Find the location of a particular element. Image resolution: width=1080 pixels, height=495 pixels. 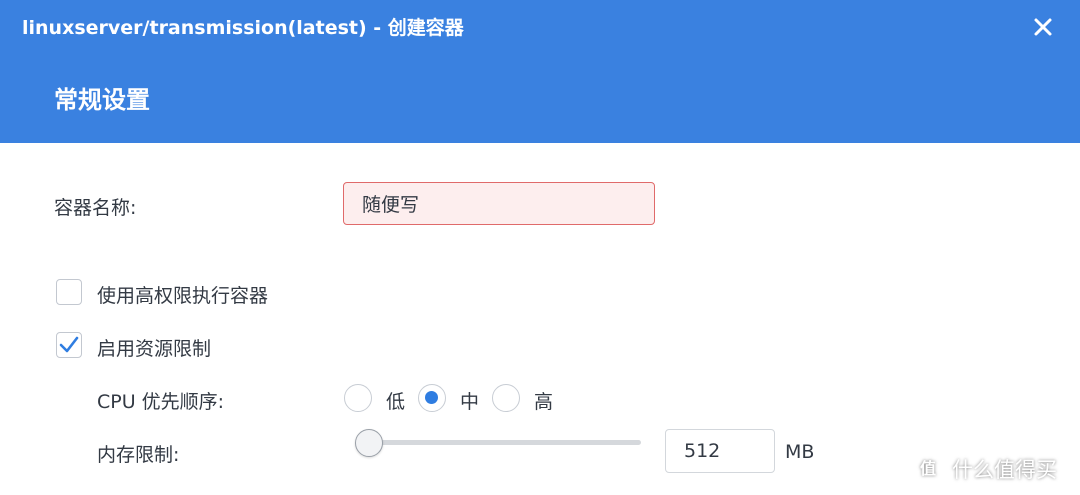

cpu-priority-medium-label: 中 is located at coordinates (470, 402).